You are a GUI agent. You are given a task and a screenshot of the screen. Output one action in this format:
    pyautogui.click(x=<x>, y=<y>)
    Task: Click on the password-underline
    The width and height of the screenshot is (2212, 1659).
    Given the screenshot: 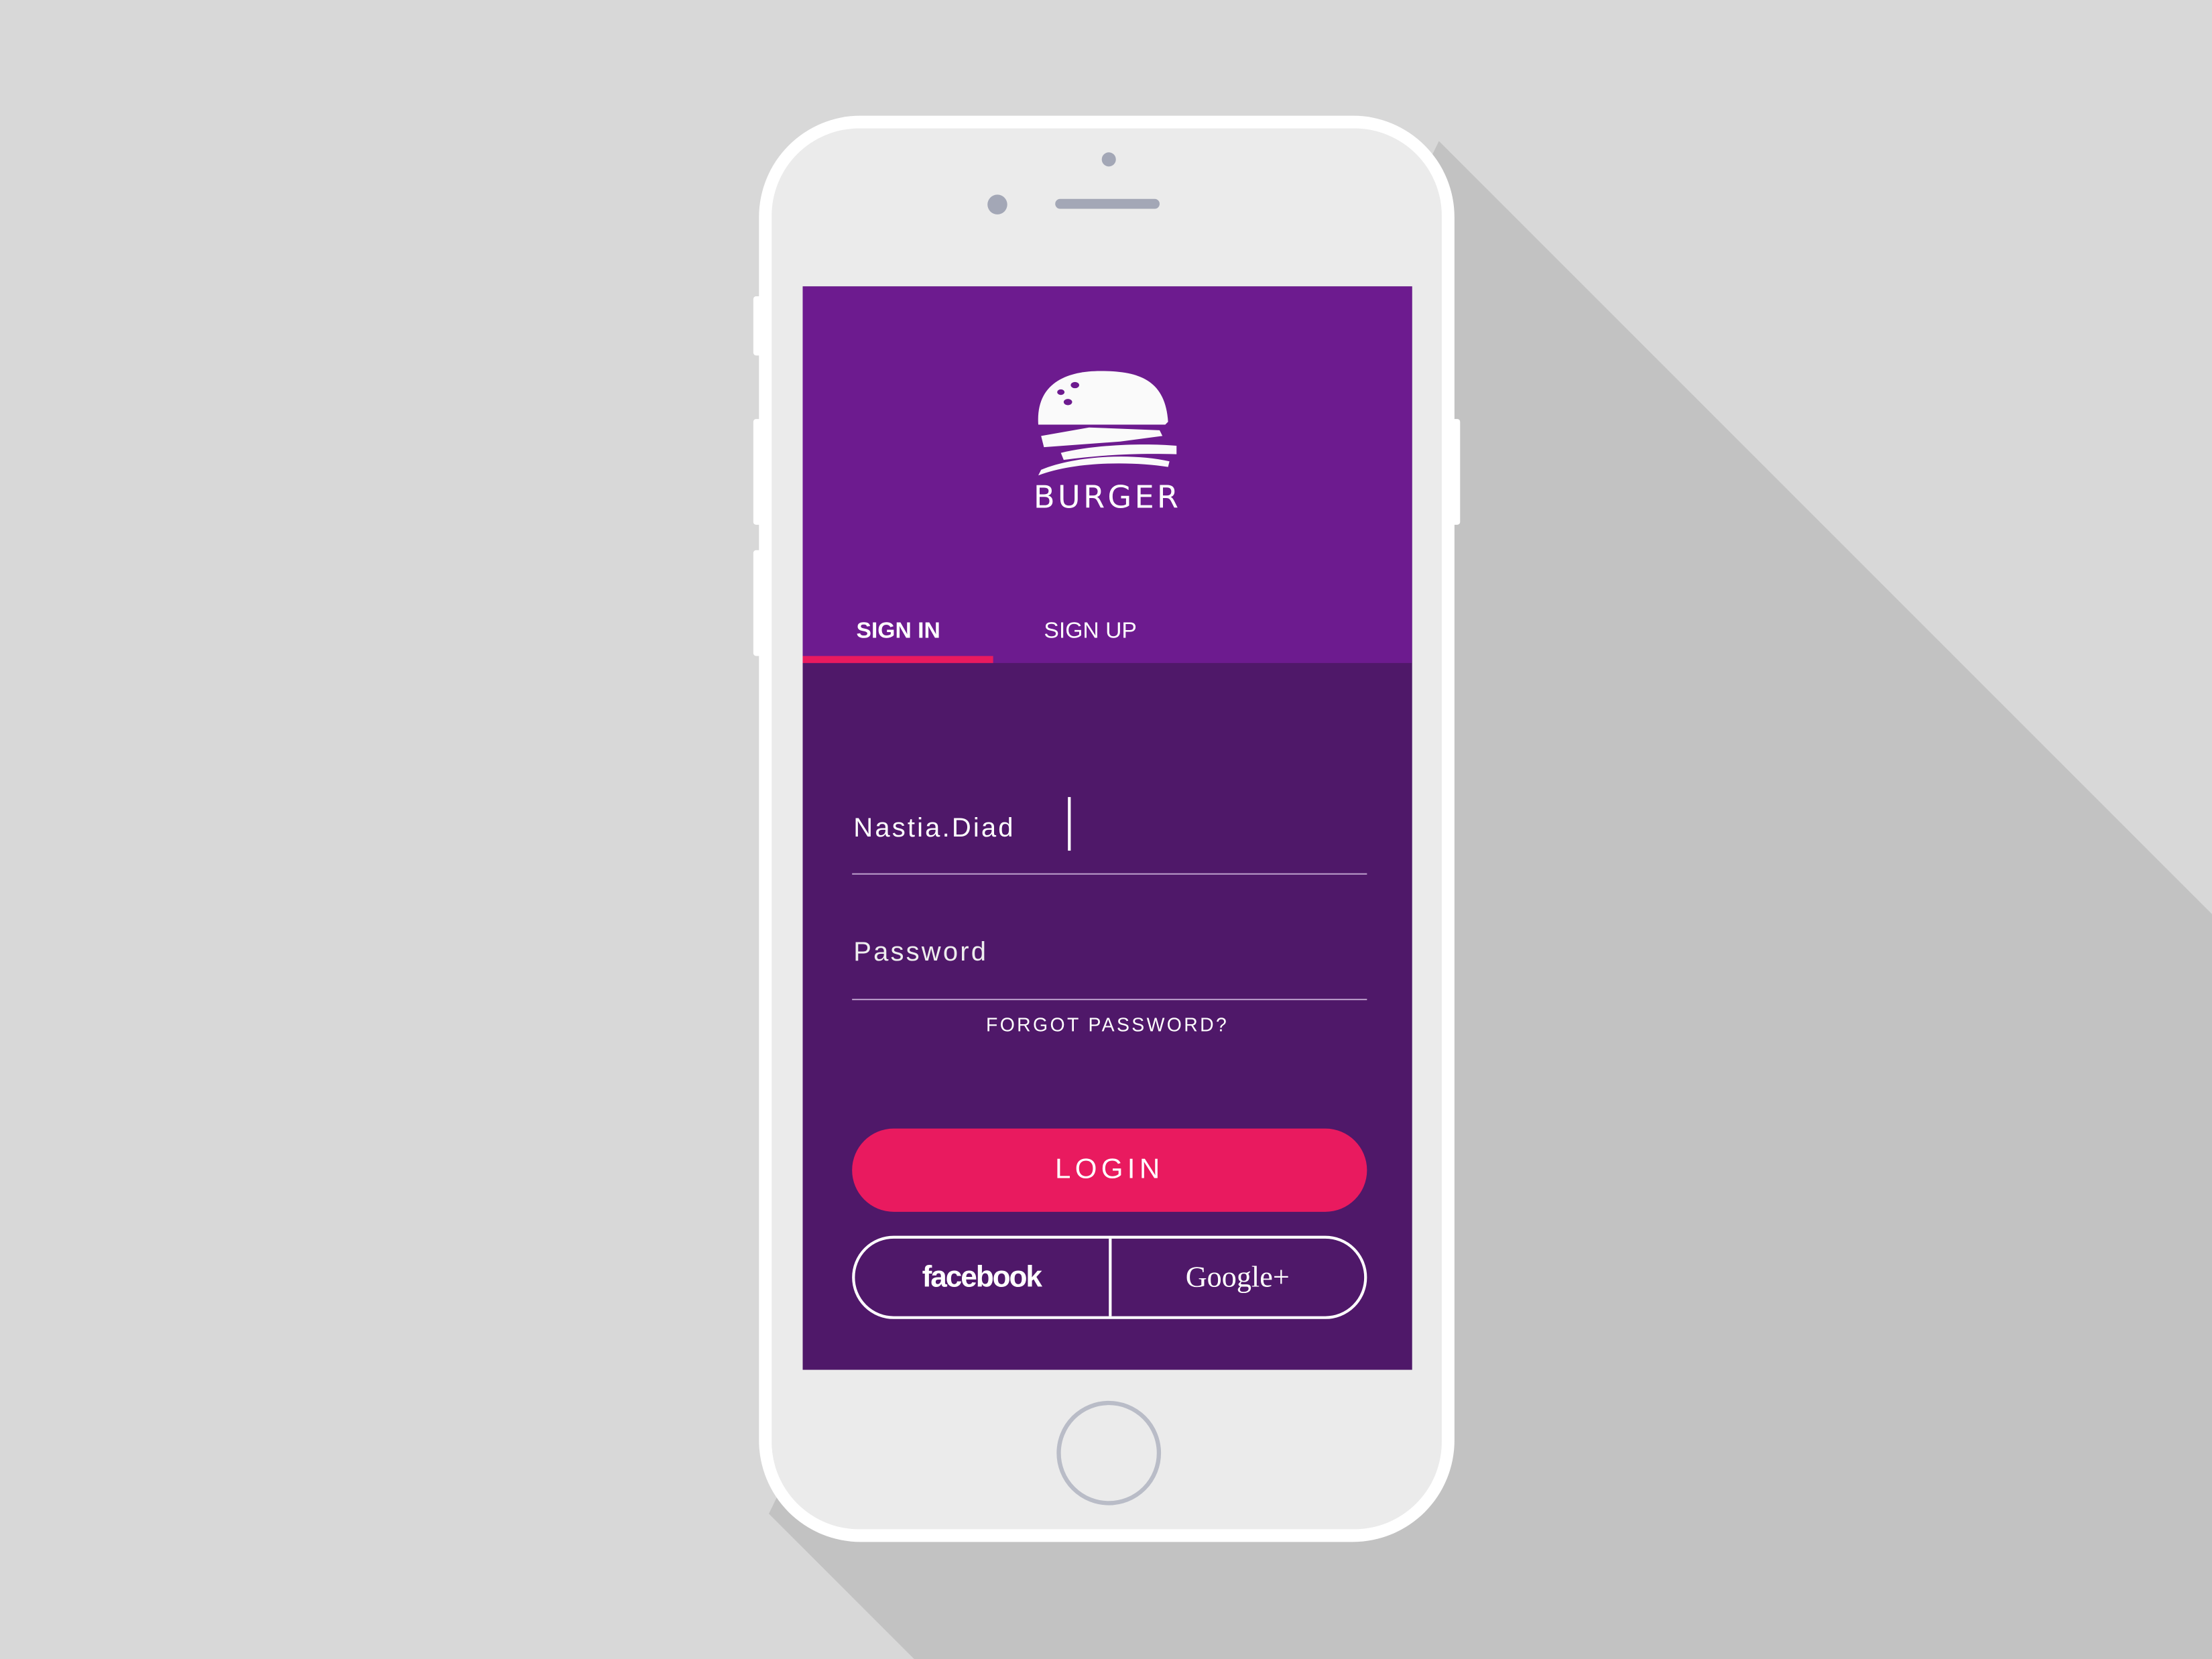 What is the action you would take?
    pyautogui.click(x=1109, y=1000)
    